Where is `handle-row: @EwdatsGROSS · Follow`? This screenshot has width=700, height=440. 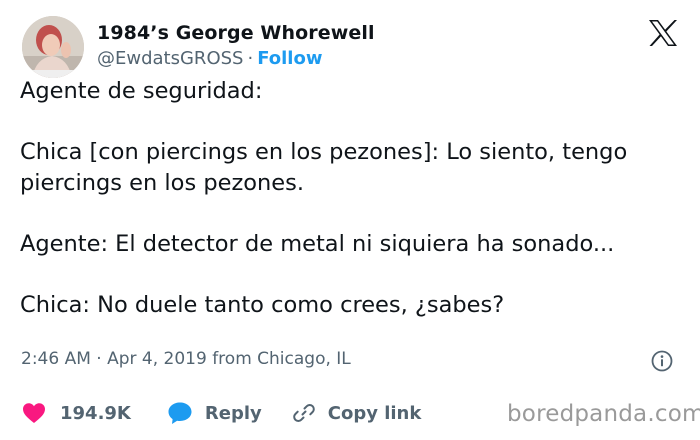
handle-row: @EwdatsGROSS · Follow is located at coordinates (209, 58).